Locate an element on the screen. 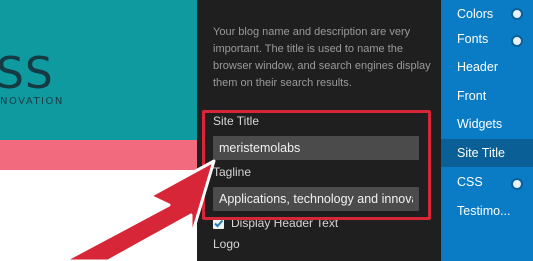  sidebar-item-label: Front is located at coordinates (472, 96).